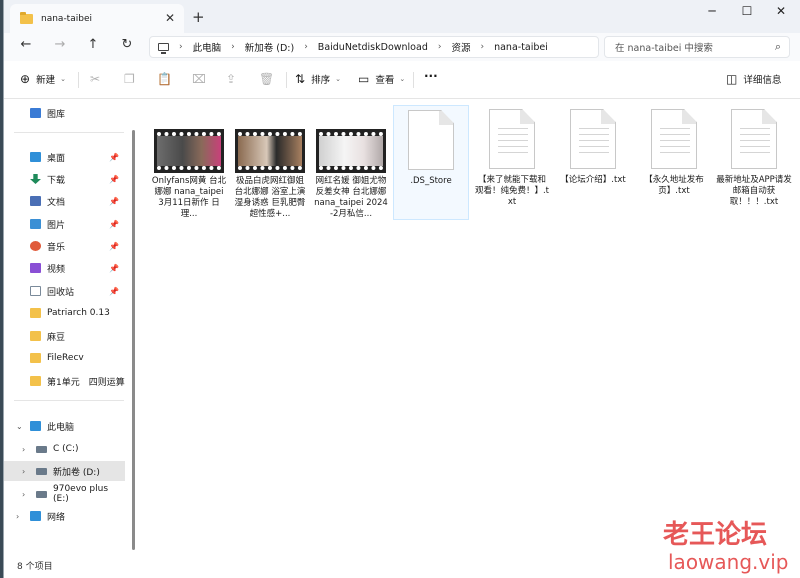 This screenshot has width=800, height=578. I want to click on recycle-bin-icon, so click(35, 291).